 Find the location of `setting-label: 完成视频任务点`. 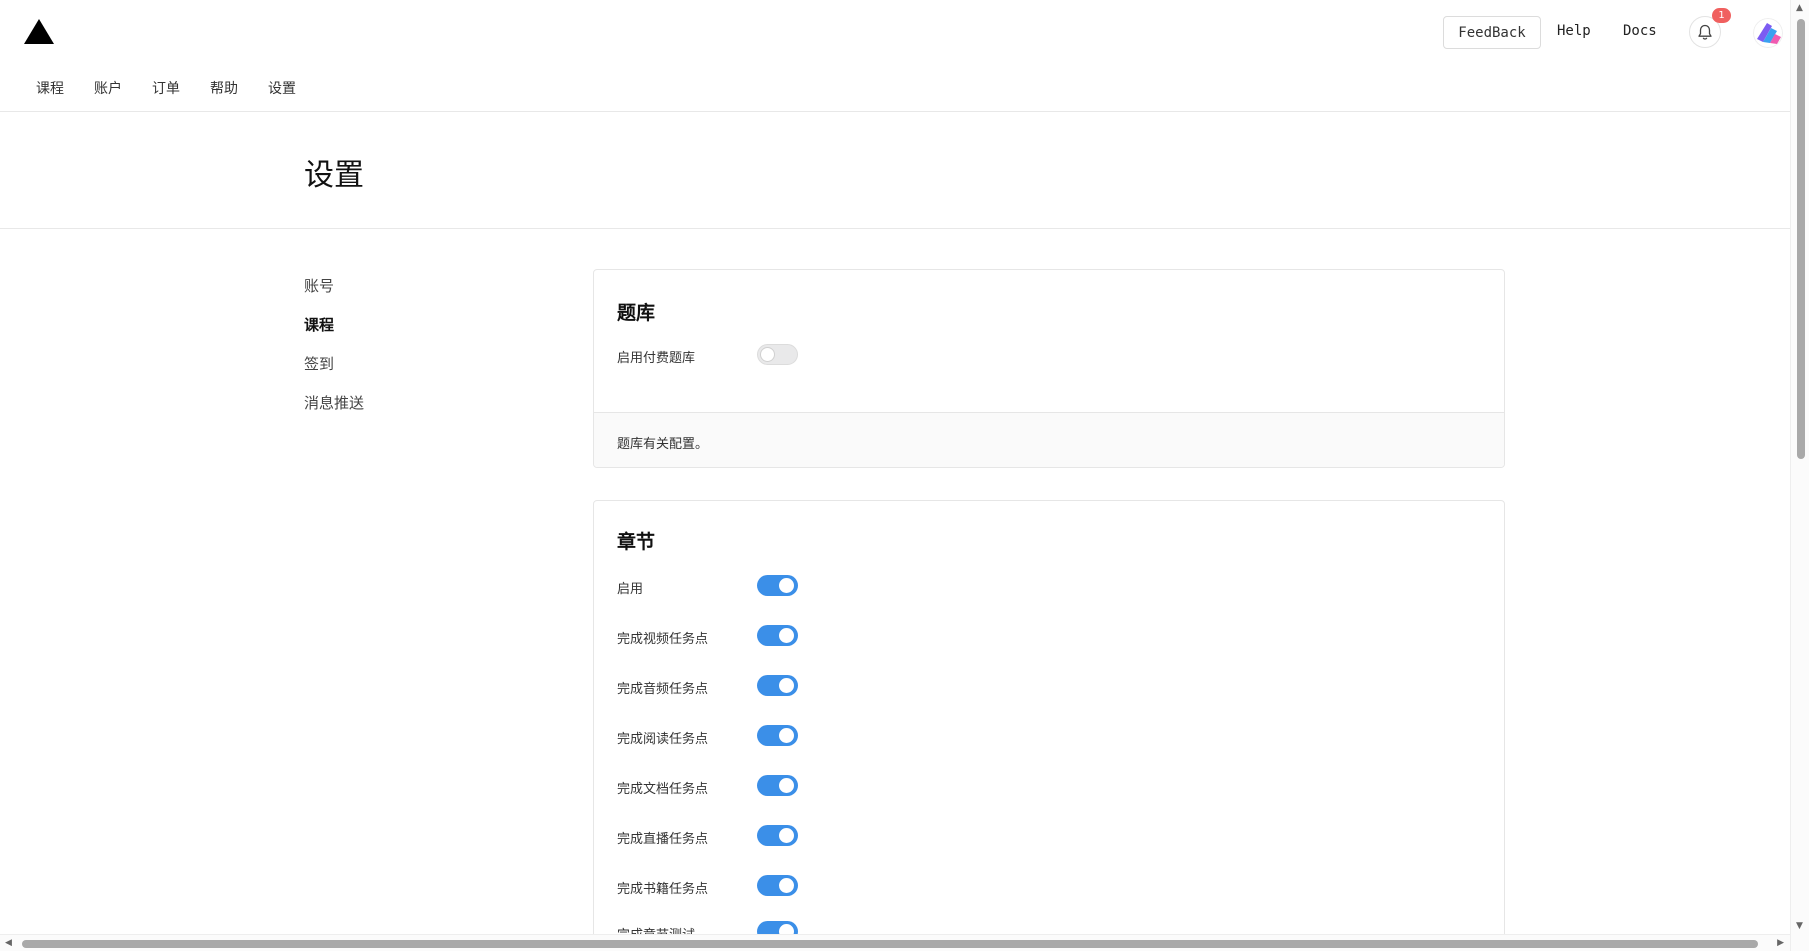

setting-label: 完成视频任务点 is located at coordinates (663, 639).